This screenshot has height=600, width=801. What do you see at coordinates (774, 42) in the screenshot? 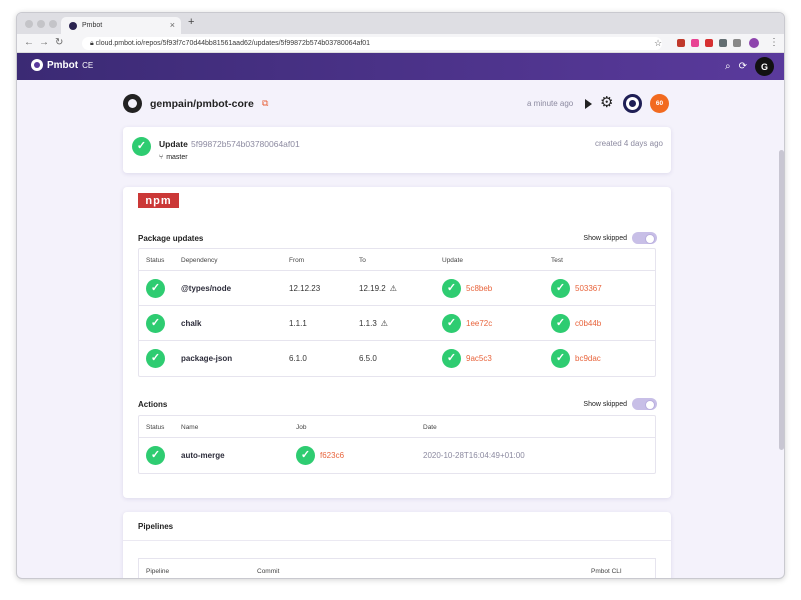
I see `browser-menu-icon: ⋮` at bounding box center [774, 42].